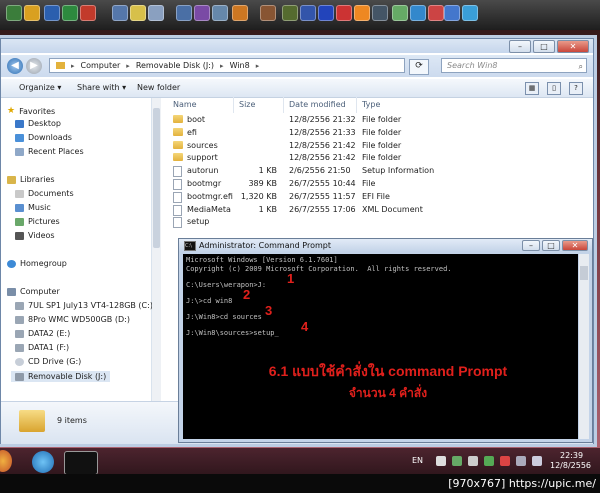 The height and width of the screenshot is (493, 600). Describe the element at coordinates (38, 123) in the screenshot. I see `nav-item-desktop: Desktop` at that location.